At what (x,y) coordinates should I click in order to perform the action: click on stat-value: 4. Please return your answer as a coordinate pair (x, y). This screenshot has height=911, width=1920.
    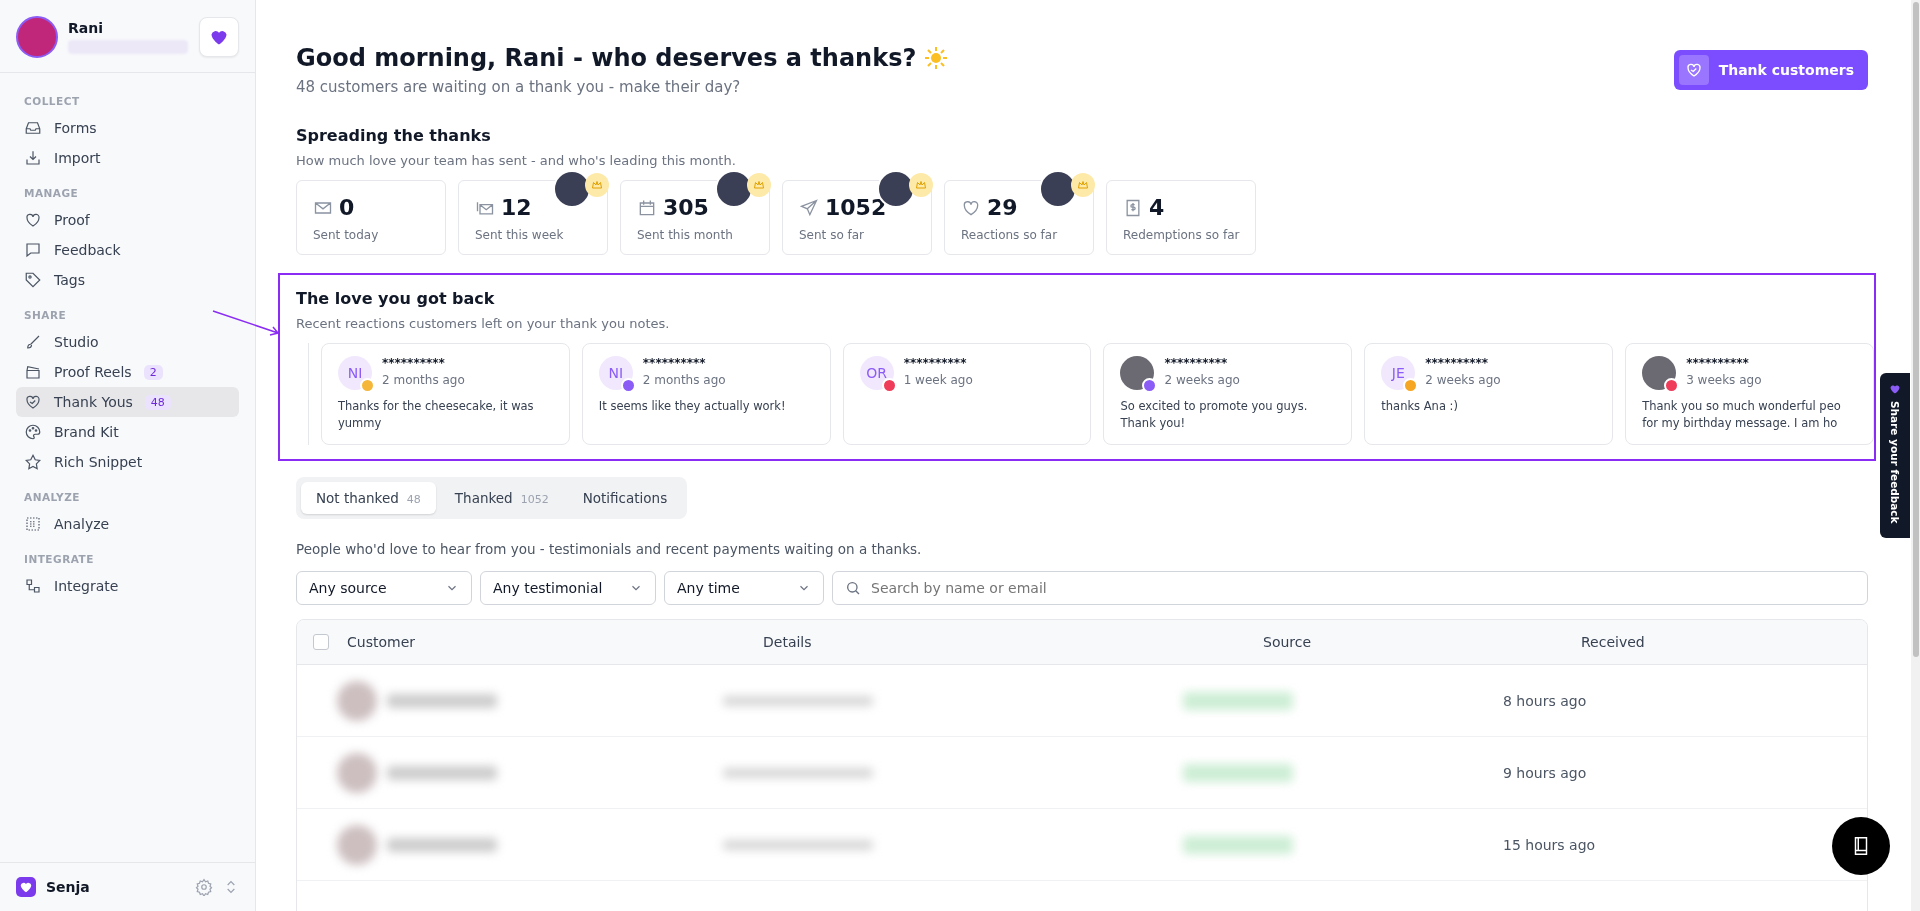
    Looking at the image, I should click on (1157, 207).